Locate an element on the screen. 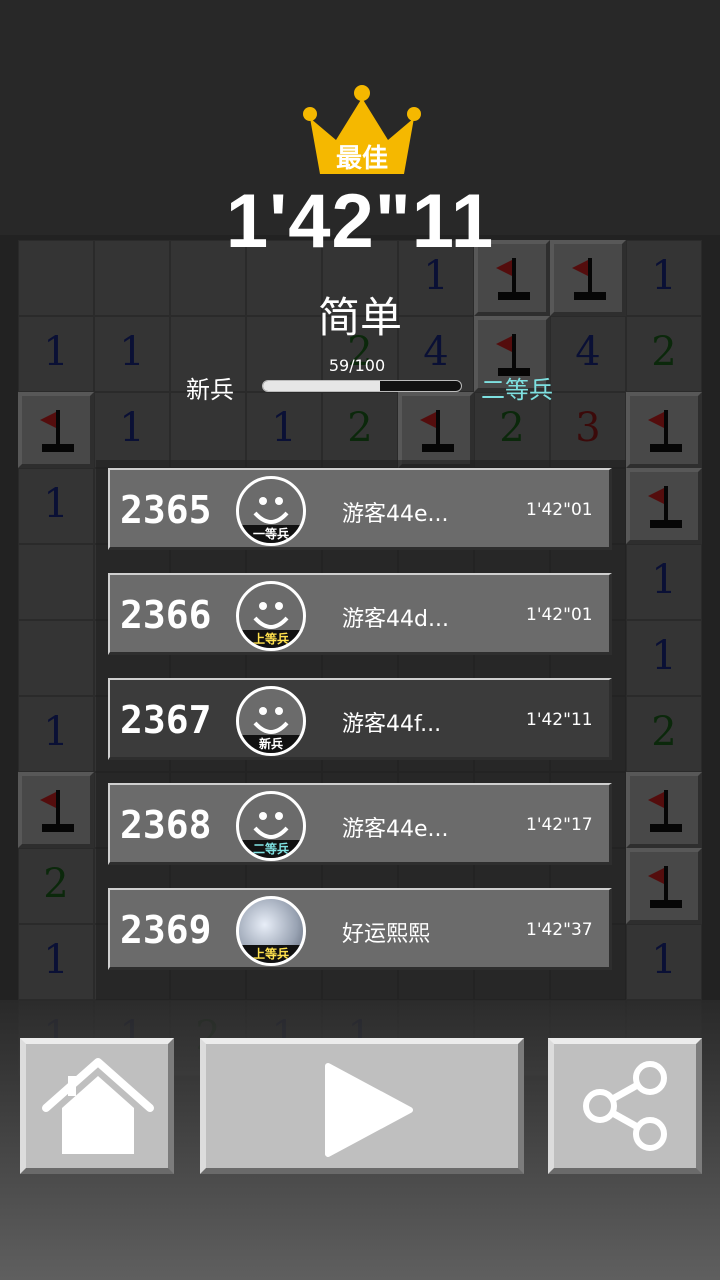 The image size is (720, 1280). rank-progress-bar is located at coordinates (362, 386).